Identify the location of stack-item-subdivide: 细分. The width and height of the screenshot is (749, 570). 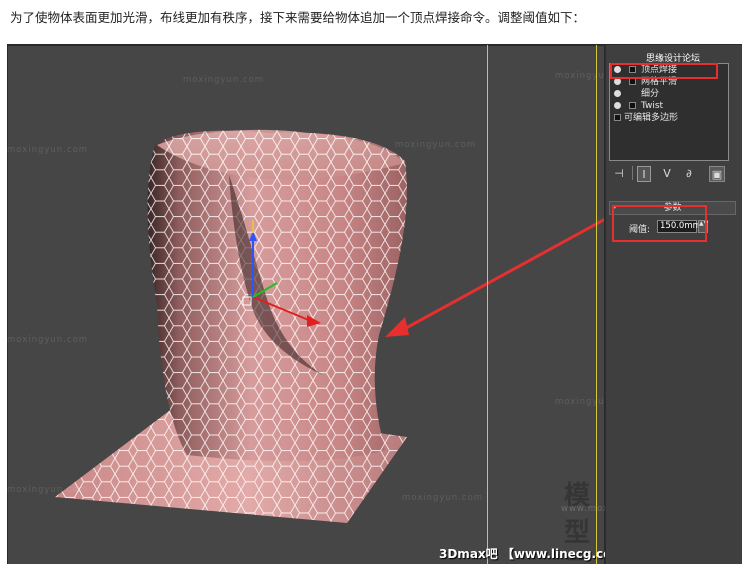
(669, 94).